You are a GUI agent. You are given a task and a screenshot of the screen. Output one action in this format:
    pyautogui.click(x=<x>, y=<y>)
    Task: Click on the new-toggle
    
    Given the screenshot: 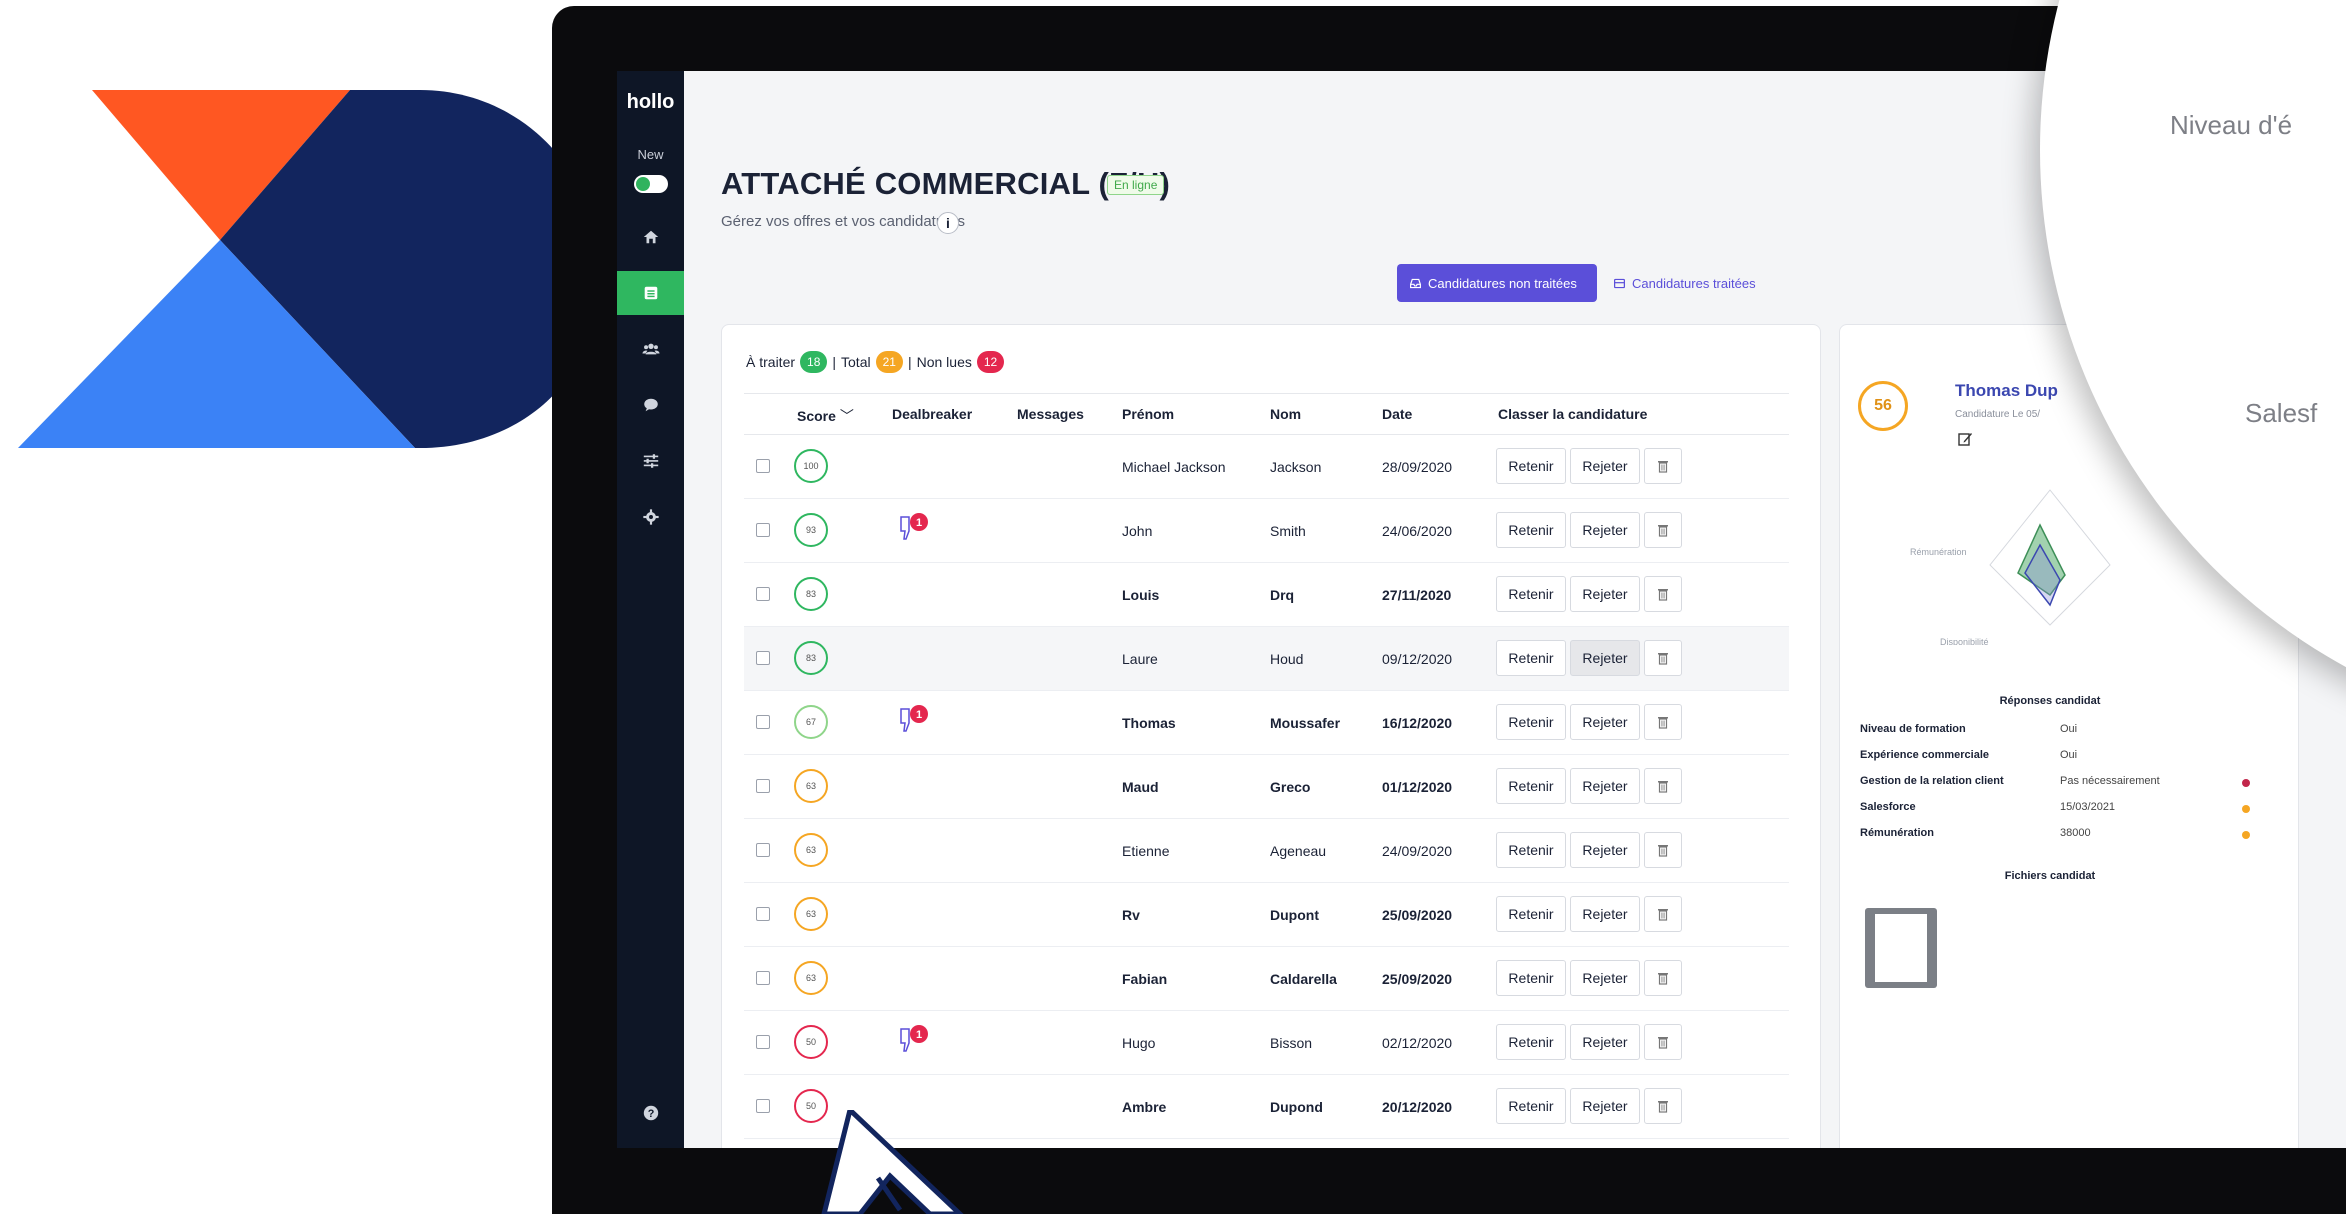 What is the action you would take?
    pyautogui.click(x=651, y=184)
    